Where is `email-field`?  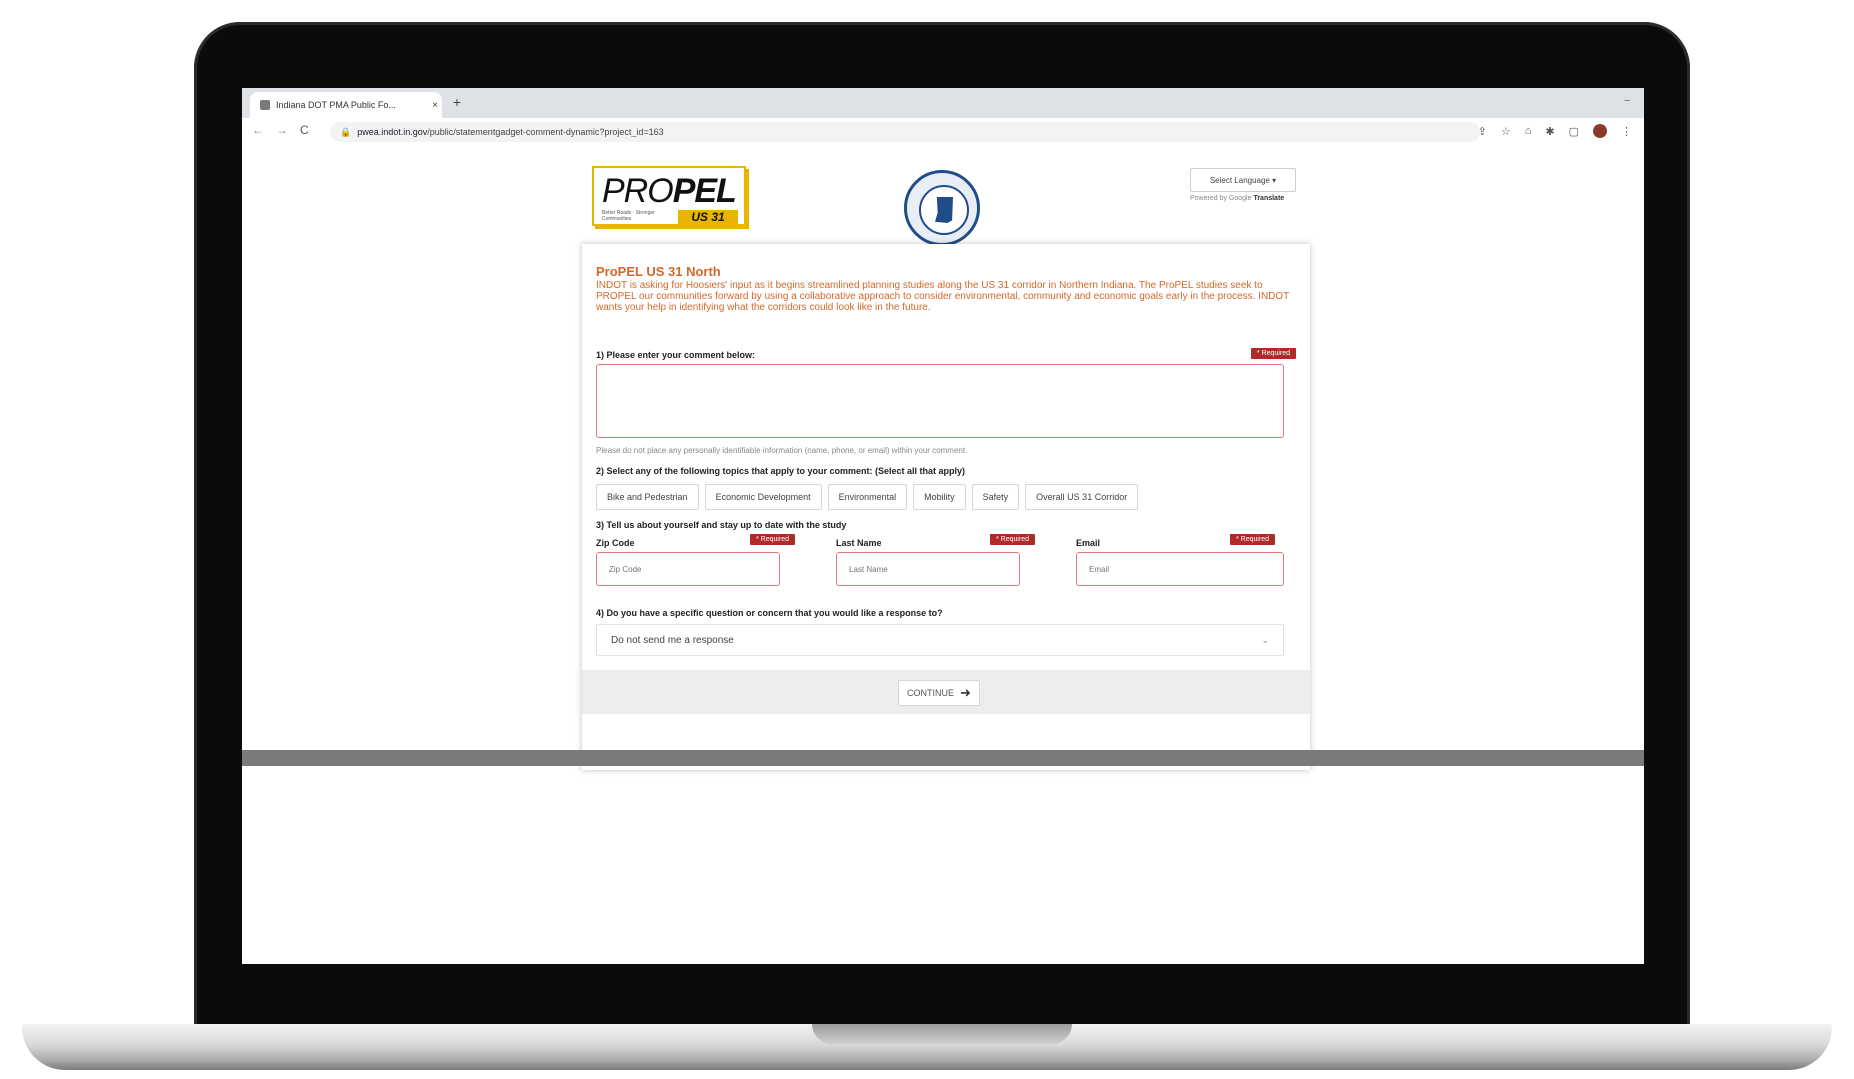 email-field is located at coordinates (1180, 569).